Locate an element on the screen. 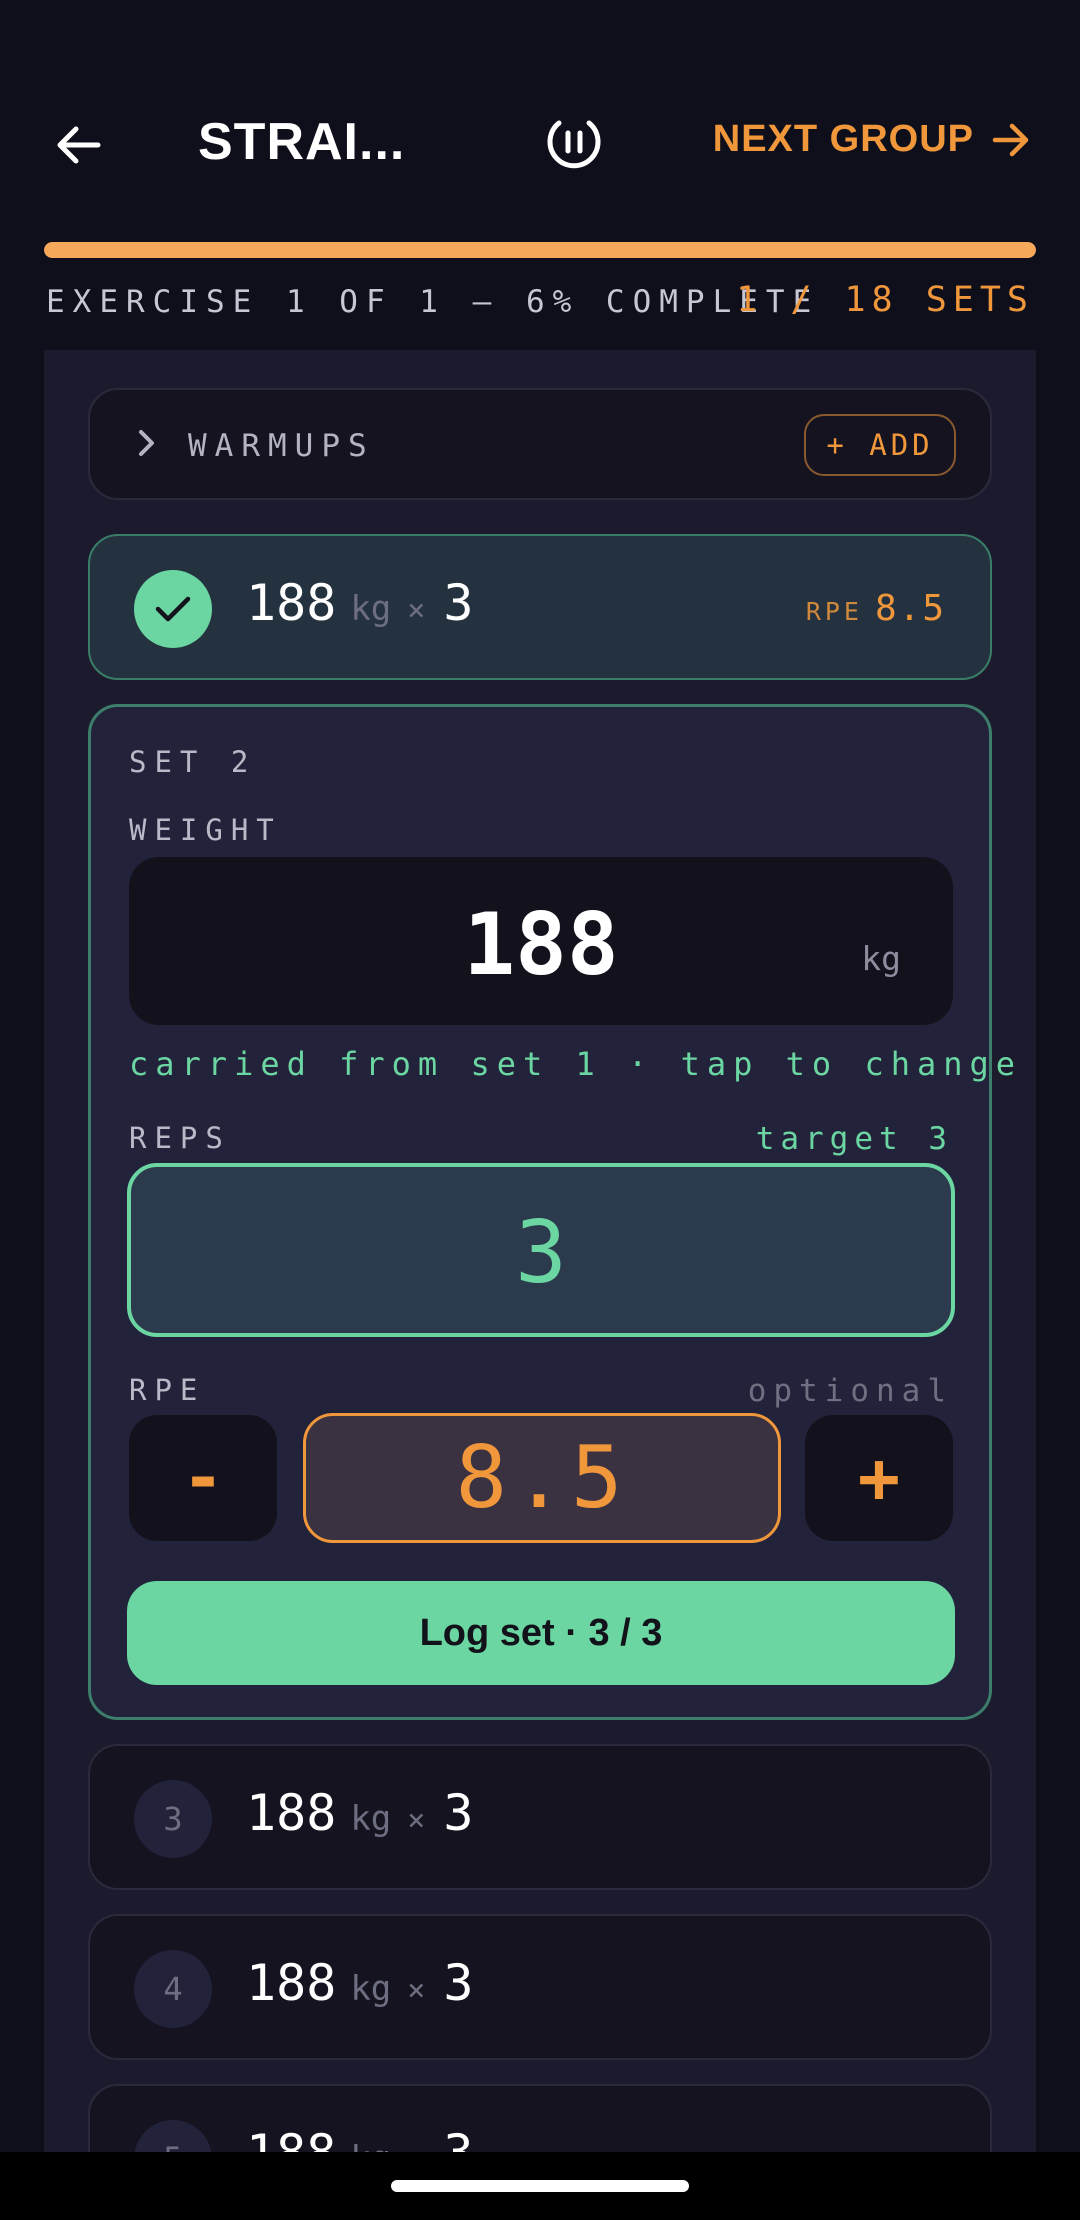  set-rpe: RPE 8.5 is located at coordinates (876, 608).